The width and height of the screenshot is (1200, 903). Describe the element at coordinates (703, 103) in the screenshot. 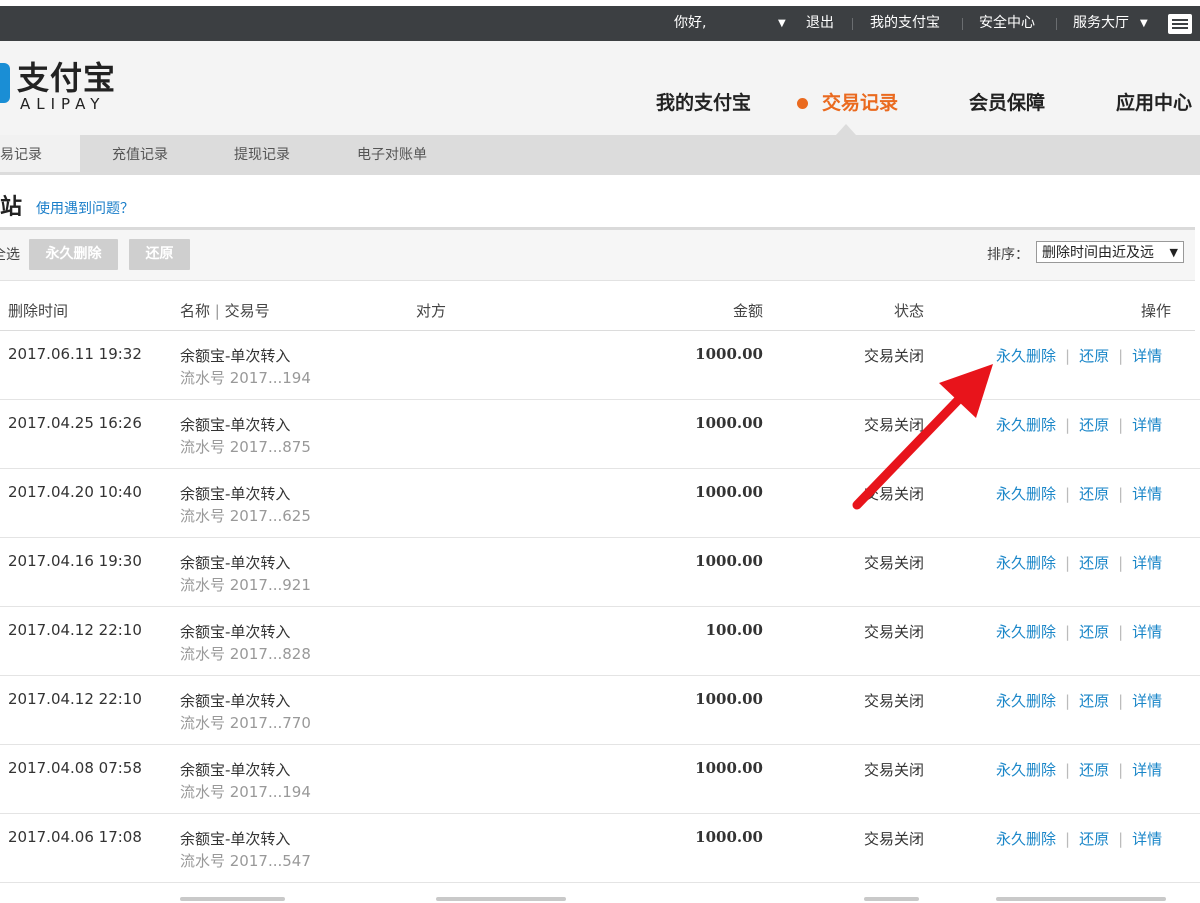

I see `nav-my-alipay: 我的支付宝` at that location.